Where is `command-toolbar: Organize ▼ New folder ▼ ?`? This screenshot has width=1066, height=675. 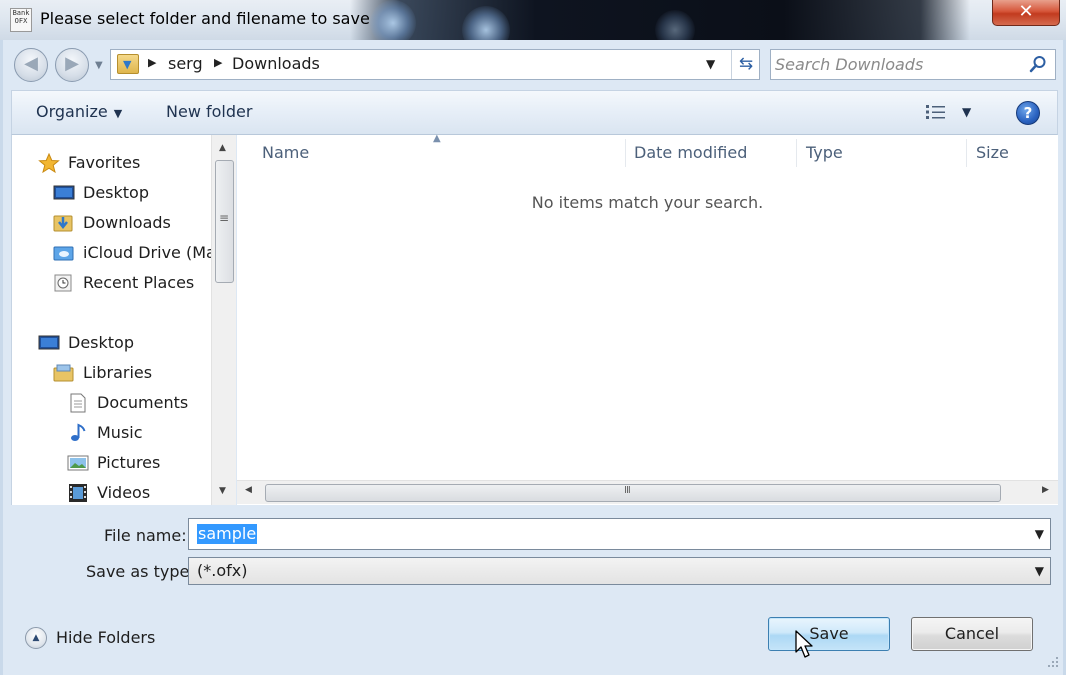 command-toolbar: Organize ▼ New folder ▼ ? is located at coordinates (534, 112).